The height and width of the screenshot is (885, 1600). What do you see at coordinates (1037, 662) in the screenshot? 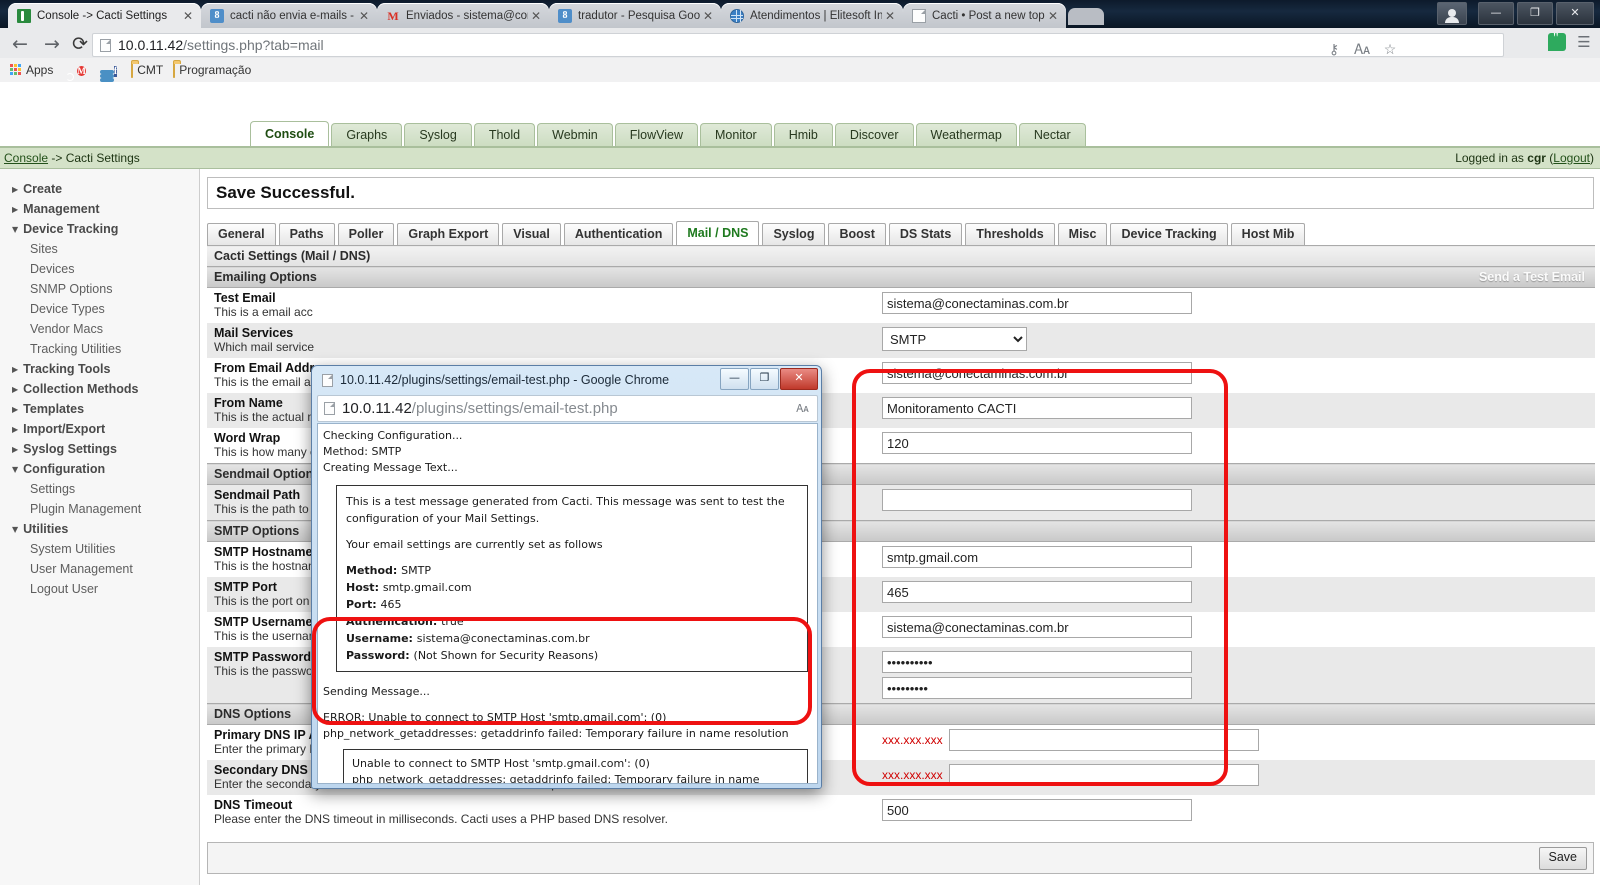
I see `input-smtp-password` at bounding box center [1037, 662].